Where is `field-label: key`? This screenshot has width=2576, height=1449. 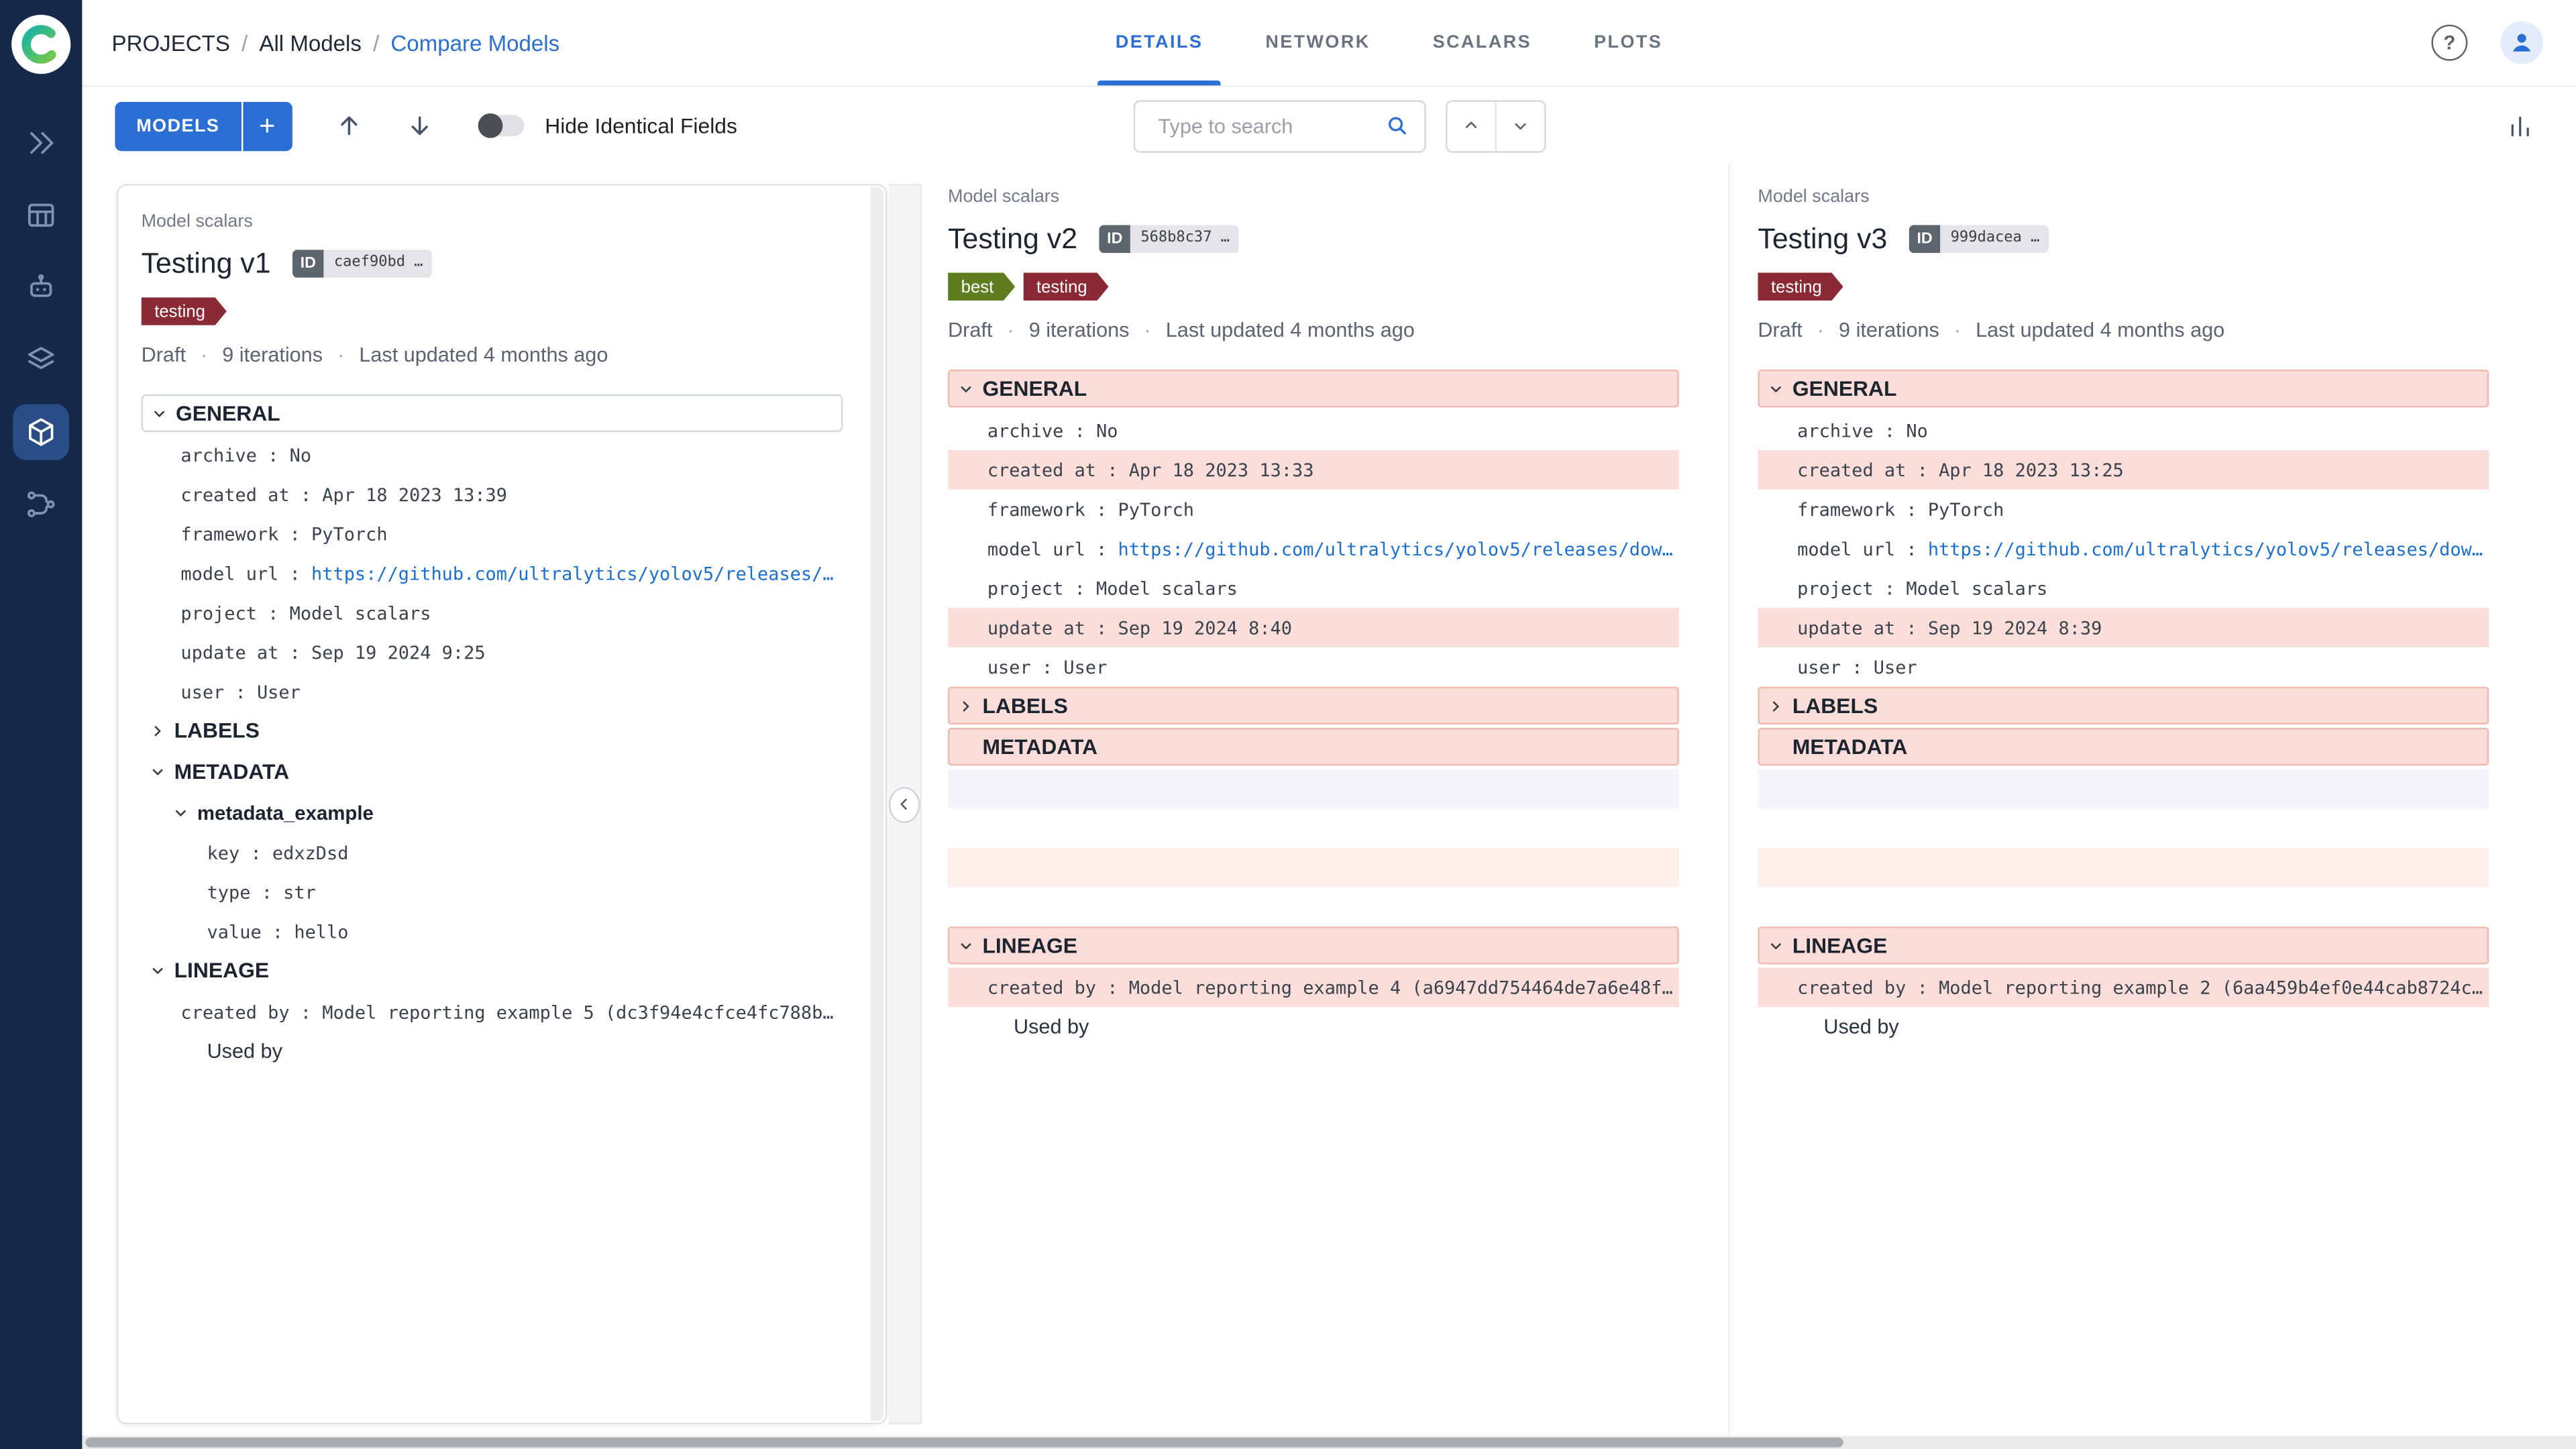
field-label: key is located at coordinates (223, 852).